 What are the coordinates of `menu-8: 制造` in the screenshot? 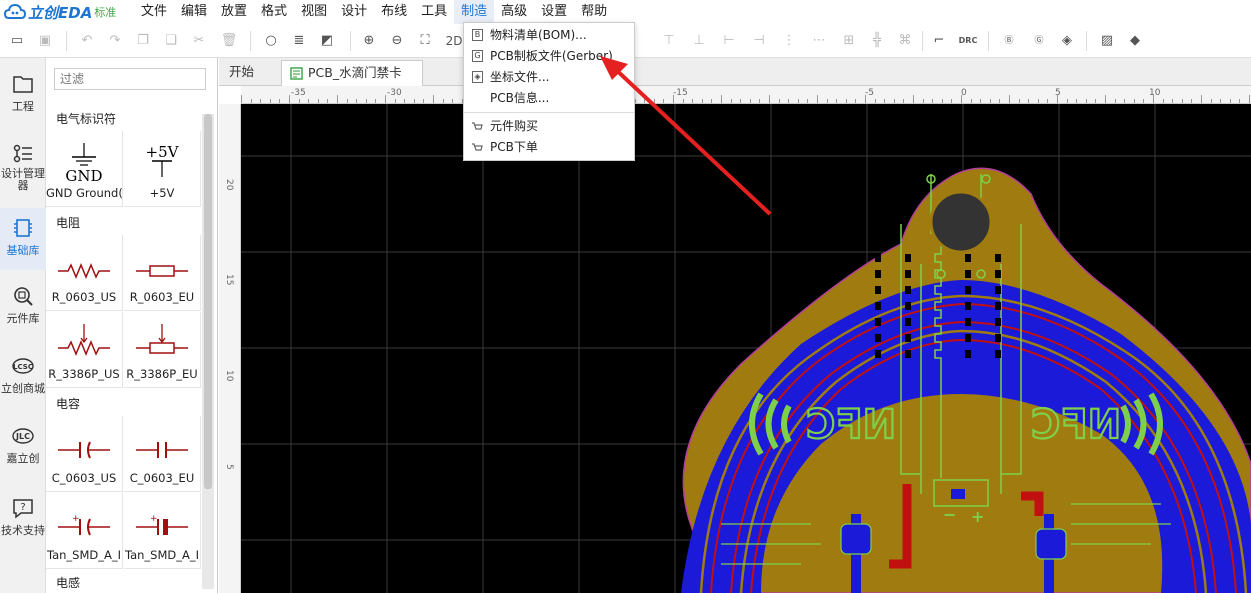 It's located at (474, 12).